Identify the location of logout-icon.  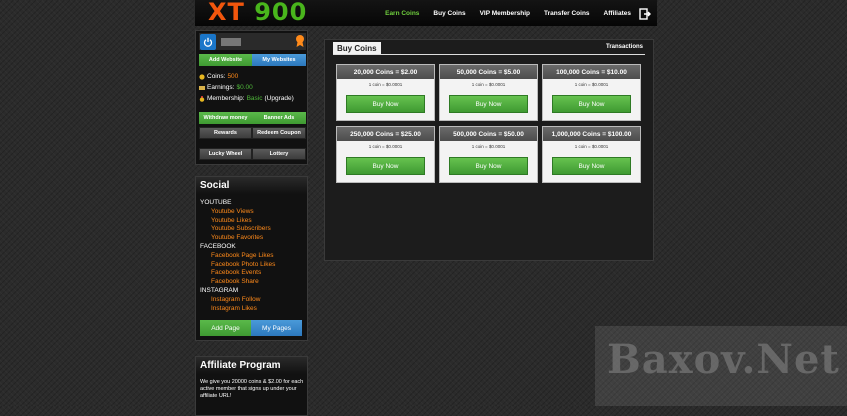
(645, 13).